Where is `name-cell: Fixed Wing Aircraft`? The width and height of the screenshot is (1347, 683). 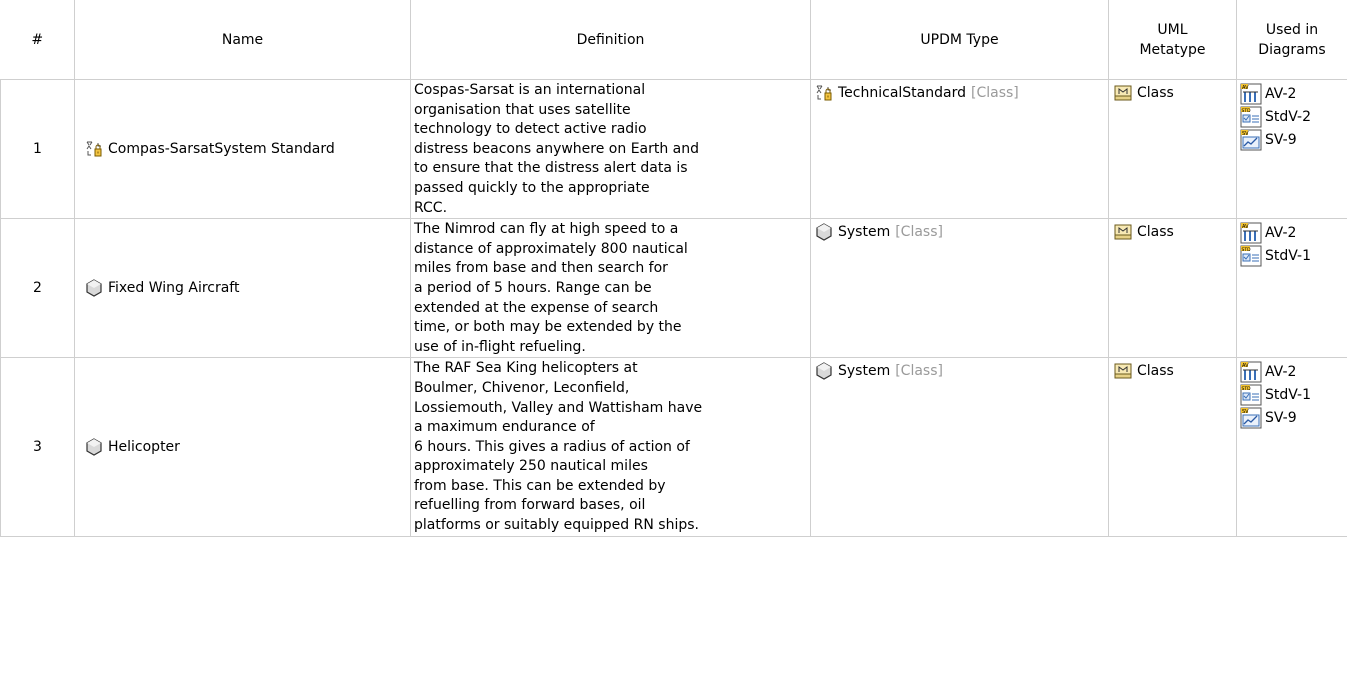 name-cell: Fixed Wing Aircraft is located at coordinates (242, 288).